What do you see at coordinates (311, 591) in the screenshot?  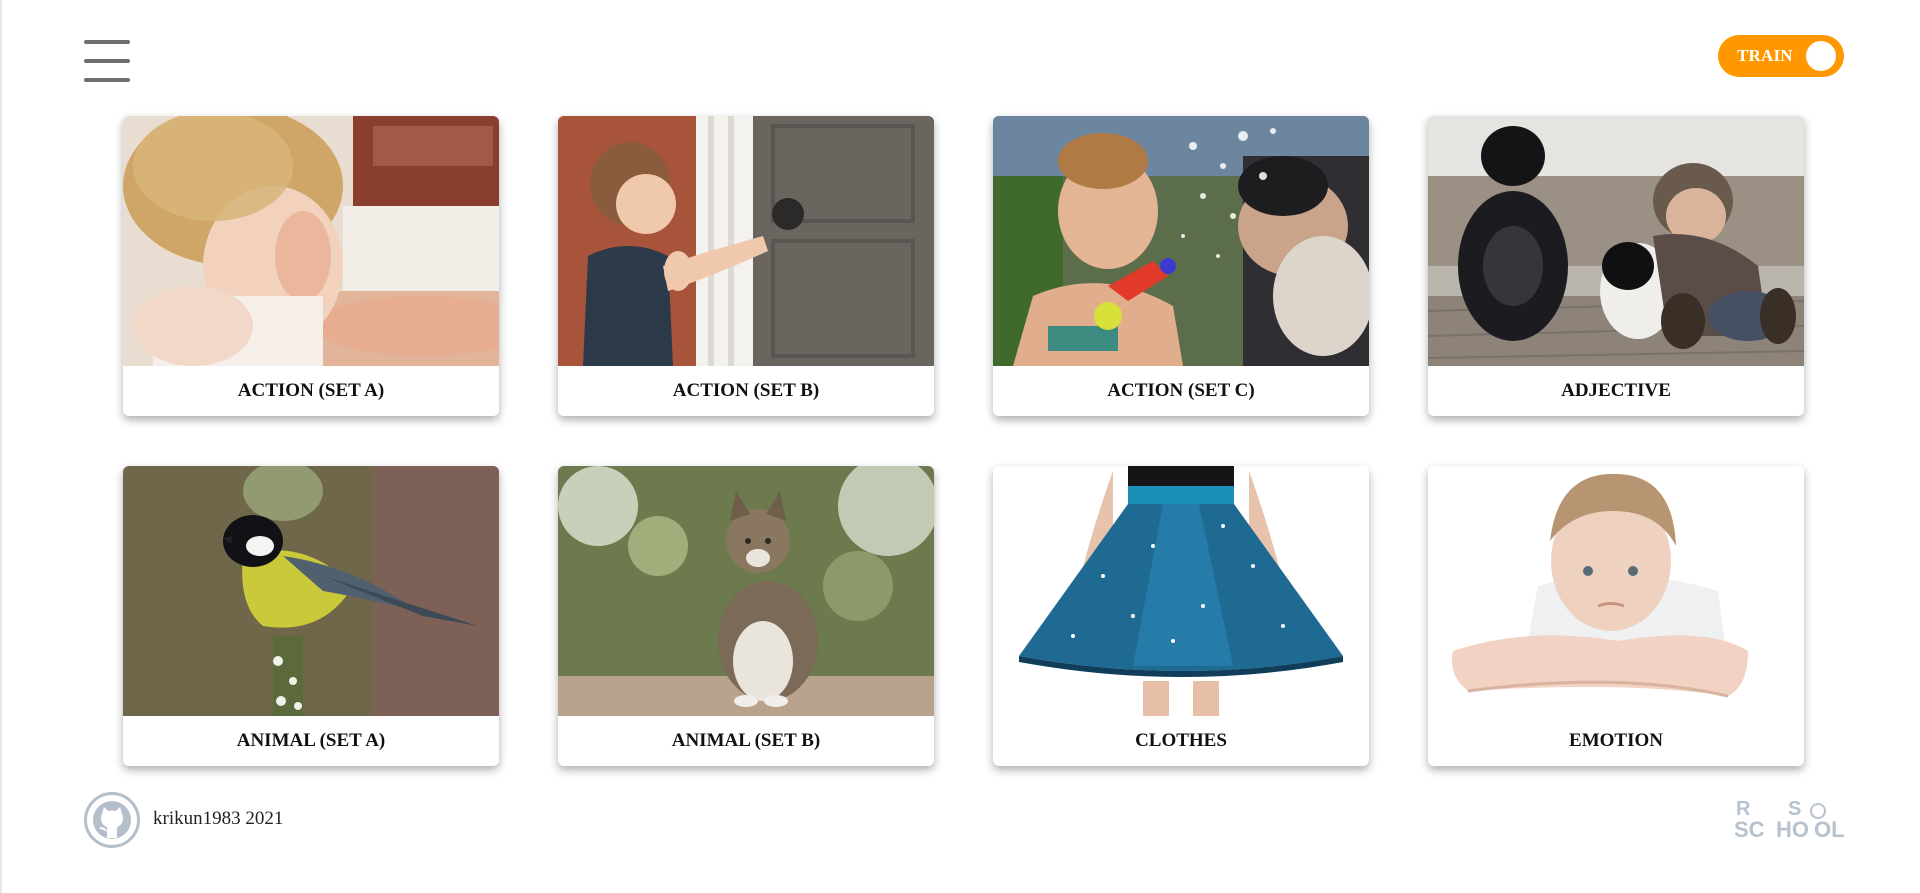 I see `category-image-great-tit-bird` at bounding box center [311, 591].